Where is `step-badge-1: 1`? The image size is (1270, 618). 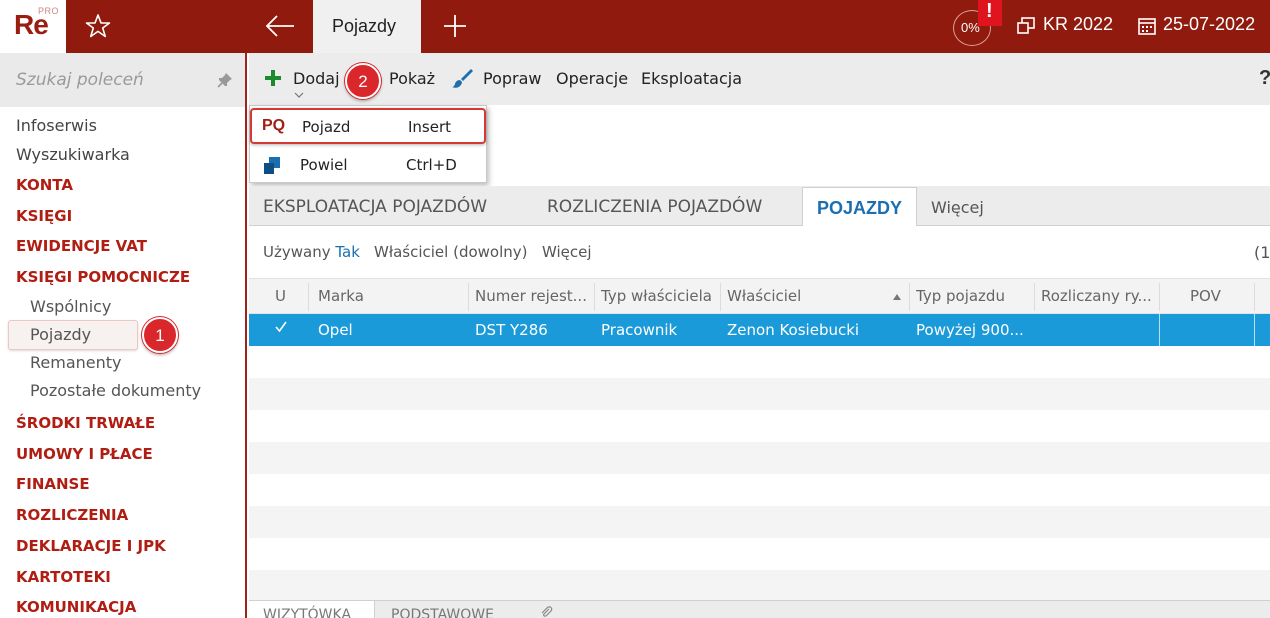
step-badge-1: 1 is located at coordinates (160, 335).